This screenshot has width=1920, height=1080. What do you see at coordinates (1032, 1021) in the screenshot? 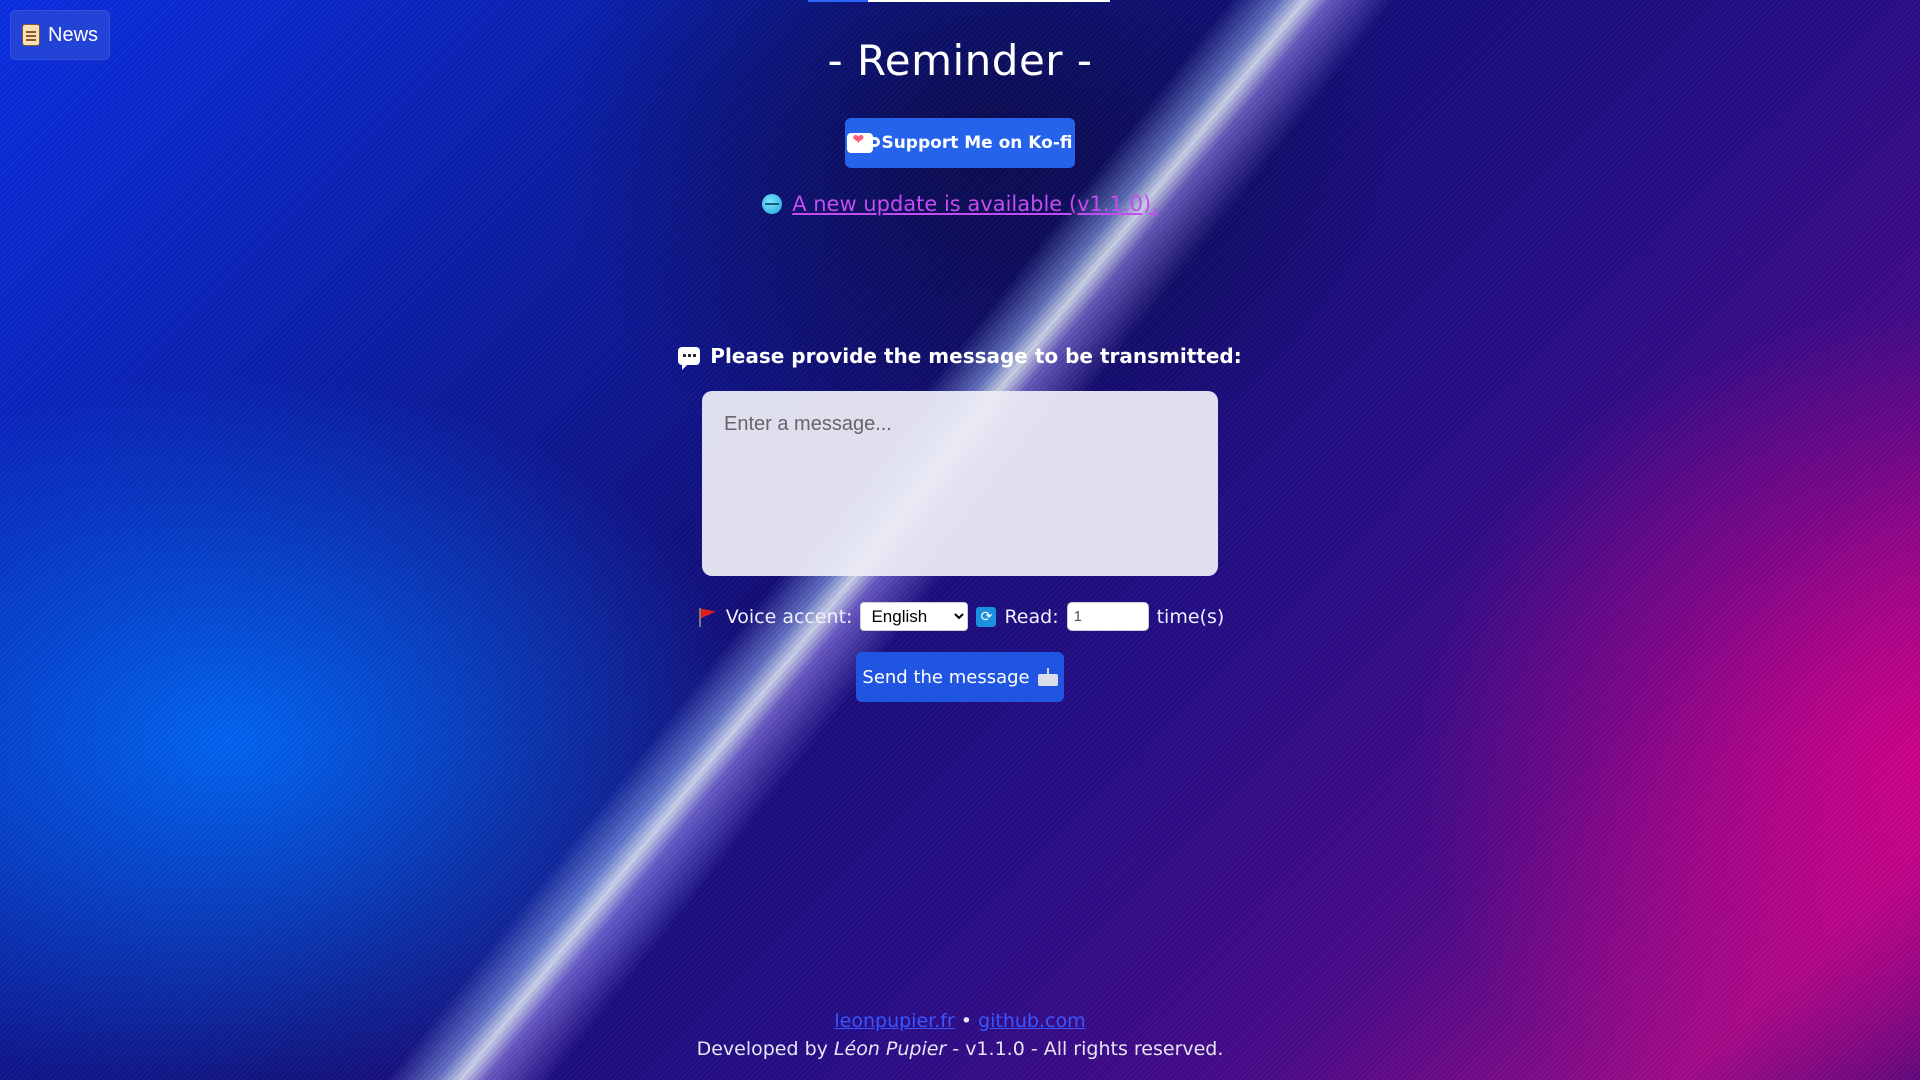
I see `github-link: github.com` at bounding box center [1032, 1021].